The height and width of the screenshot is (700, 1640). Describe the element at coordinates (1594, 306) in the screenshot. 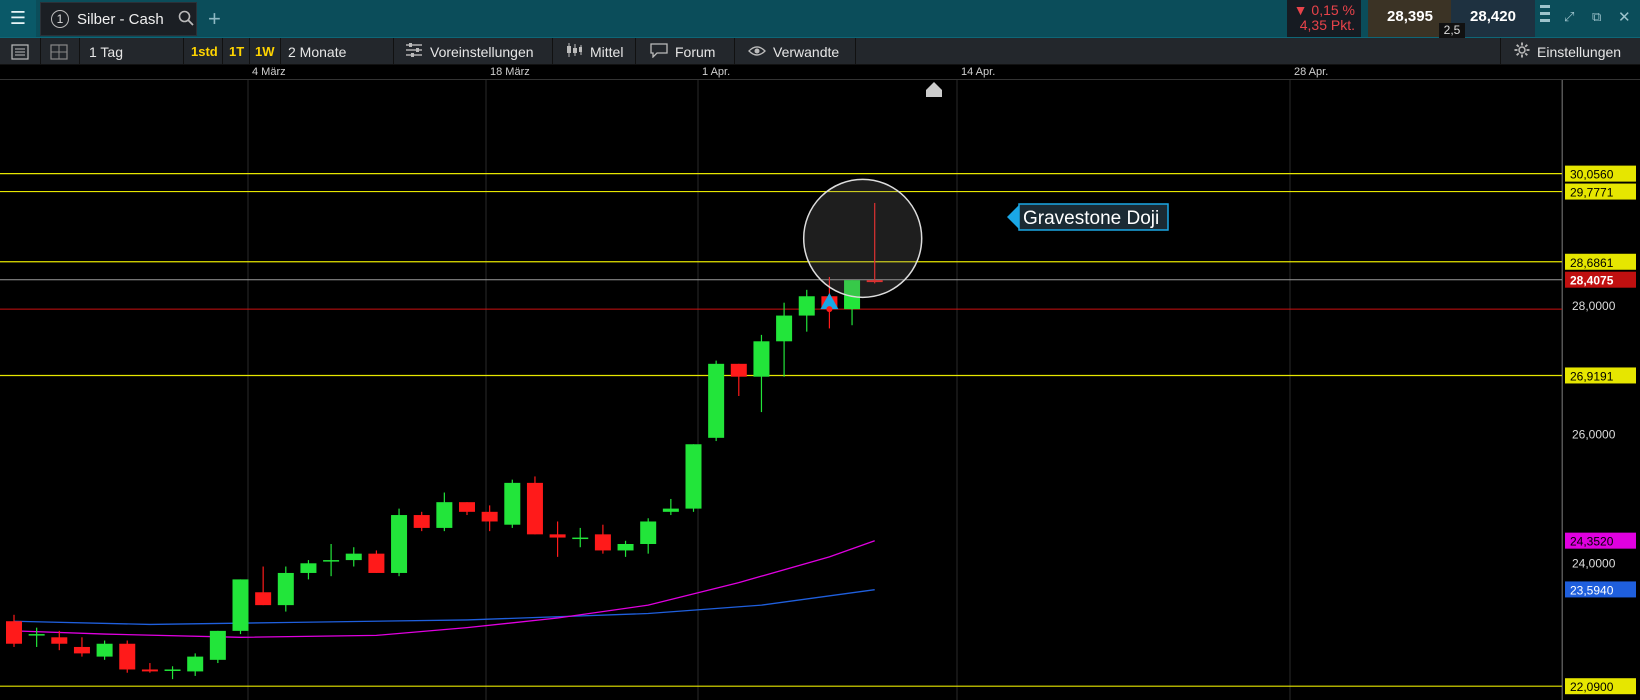

I see `price-tick-label: 28,0000` at that location.